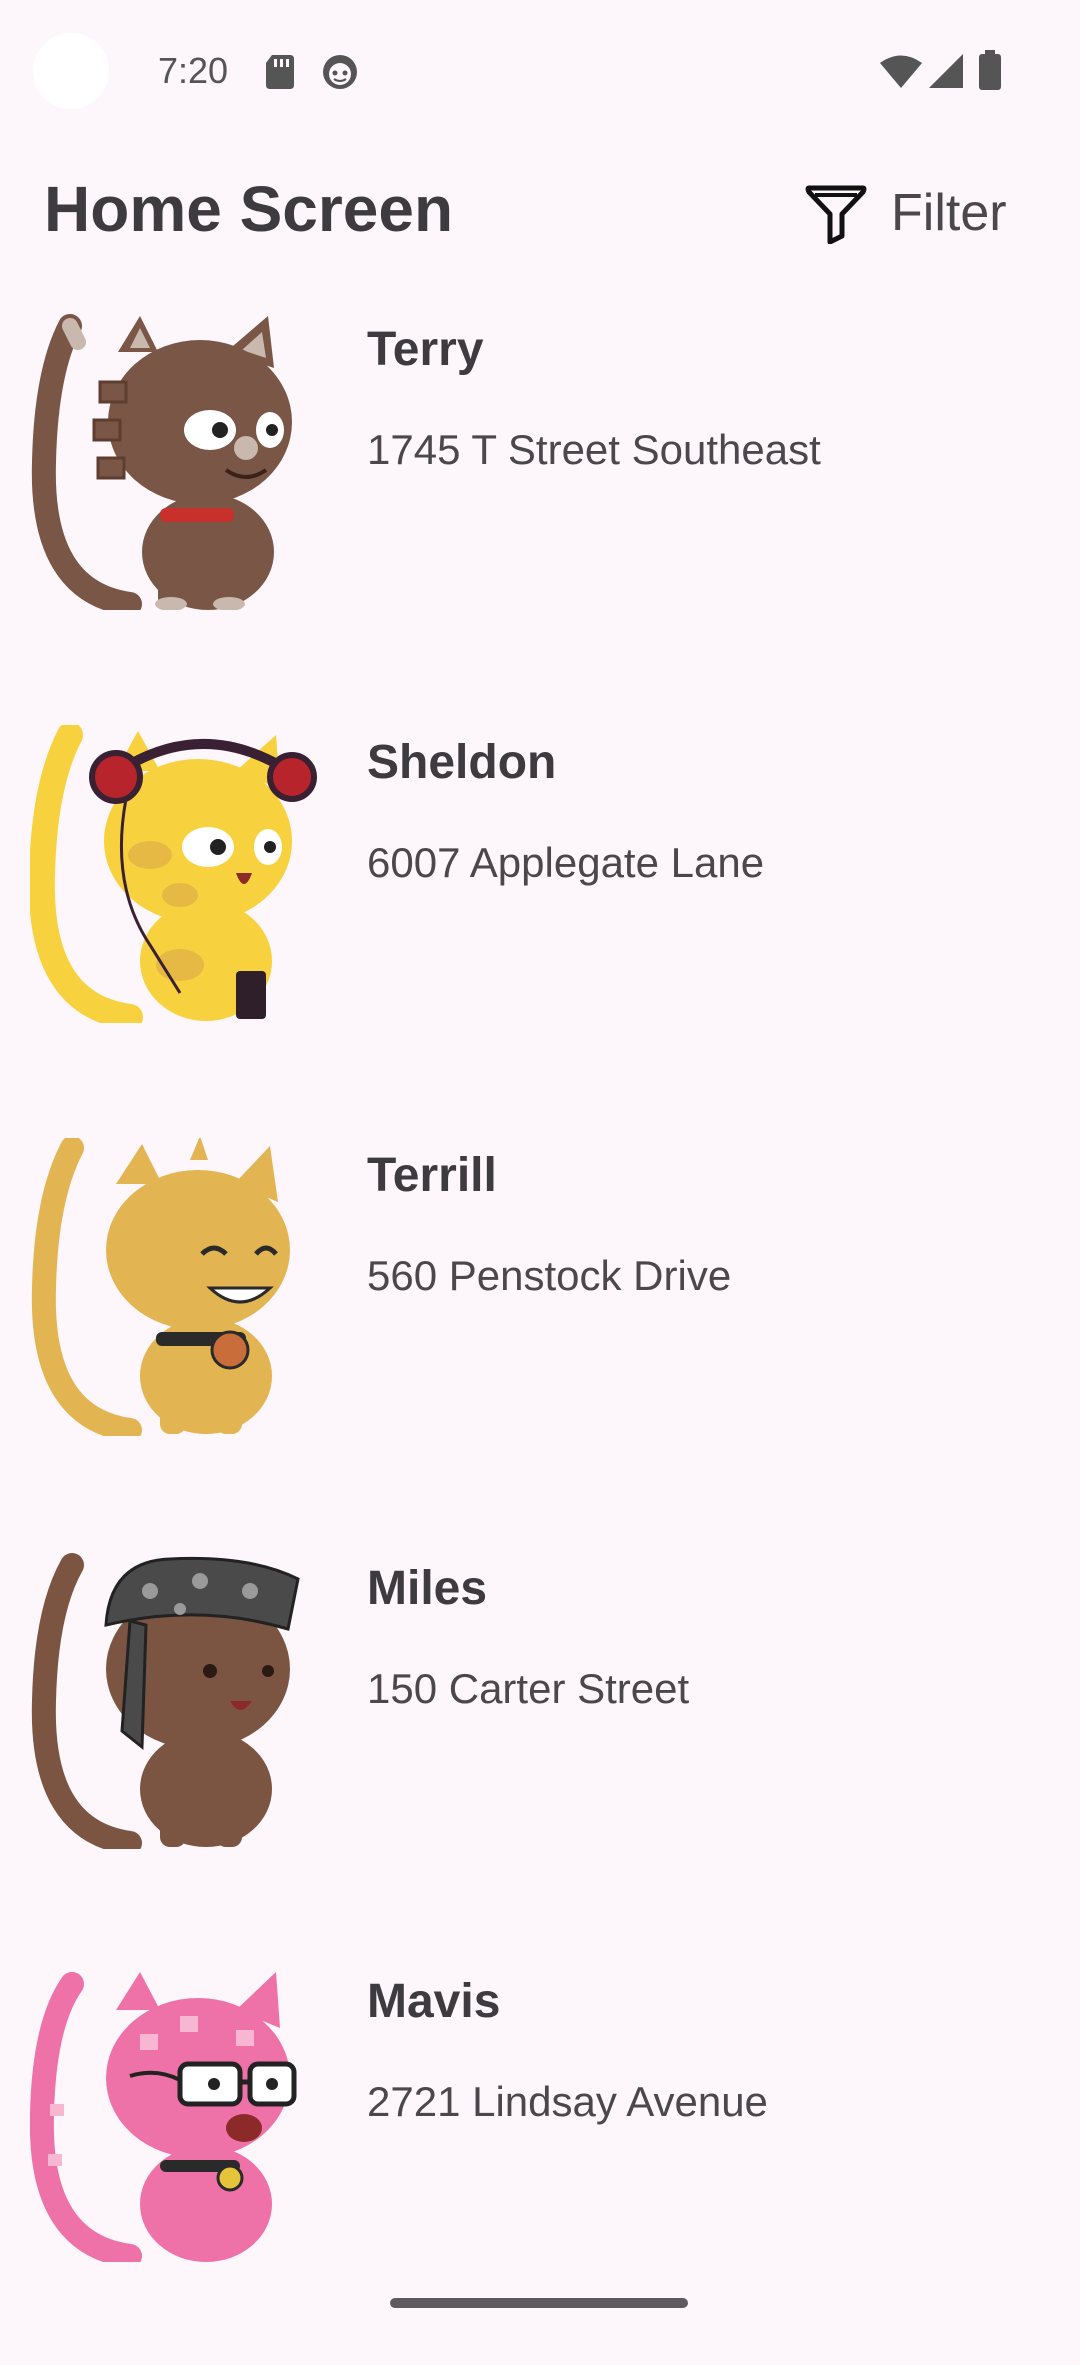  Describe the element at coordinates (901, 71) in the screenshot. I see `wifi-icon` at that location.